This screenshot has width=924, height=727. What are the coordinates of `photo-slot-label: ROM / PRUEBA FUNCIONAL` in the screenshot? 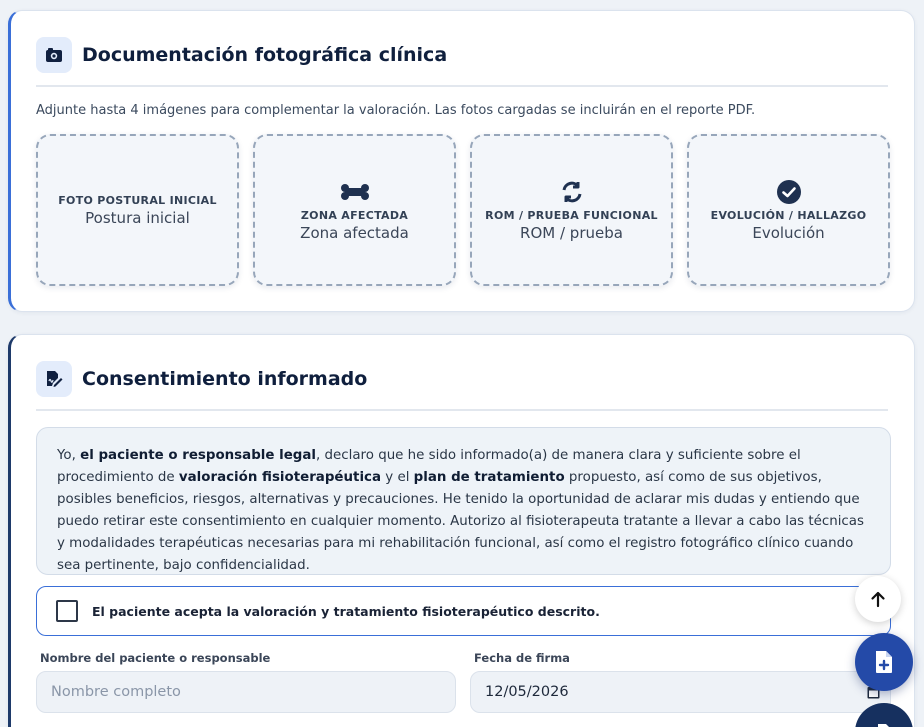 It's located at (571, 215).